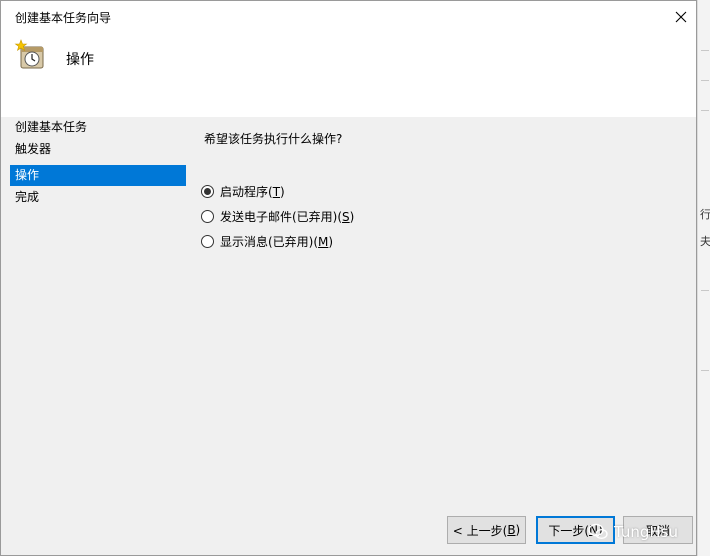  Describe the element at coordinates (273, 139) in the screenshot. I see `question-label: 希望该任务执行什么操作?` at that location.